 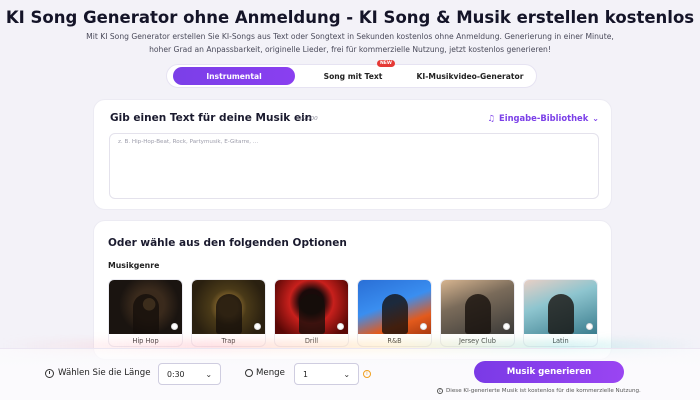 I want to click on quantity-value: 1, so click(x=305, y=374).